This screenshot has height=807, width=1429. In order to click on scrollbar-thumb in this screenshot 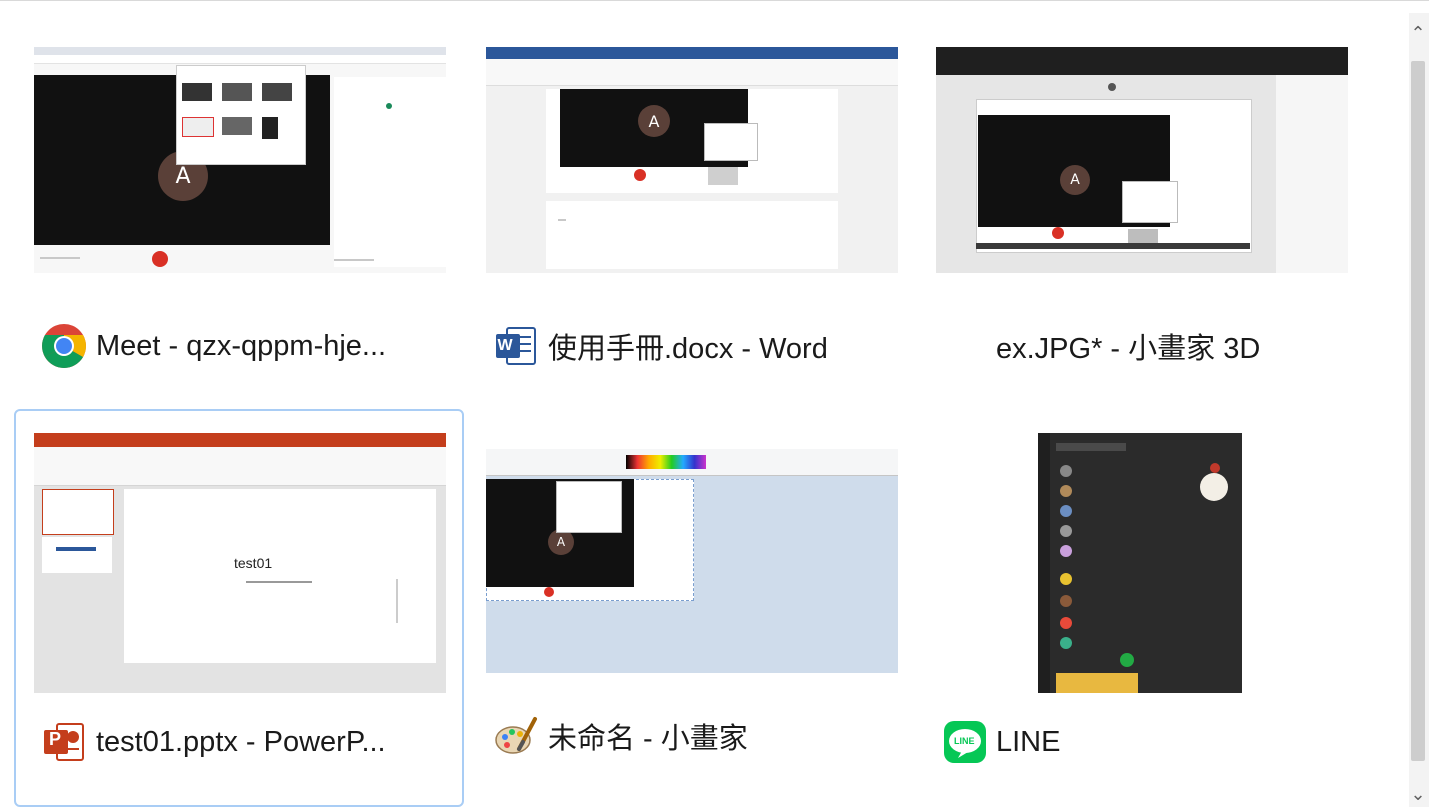, I will do `click(1418, 411)`.